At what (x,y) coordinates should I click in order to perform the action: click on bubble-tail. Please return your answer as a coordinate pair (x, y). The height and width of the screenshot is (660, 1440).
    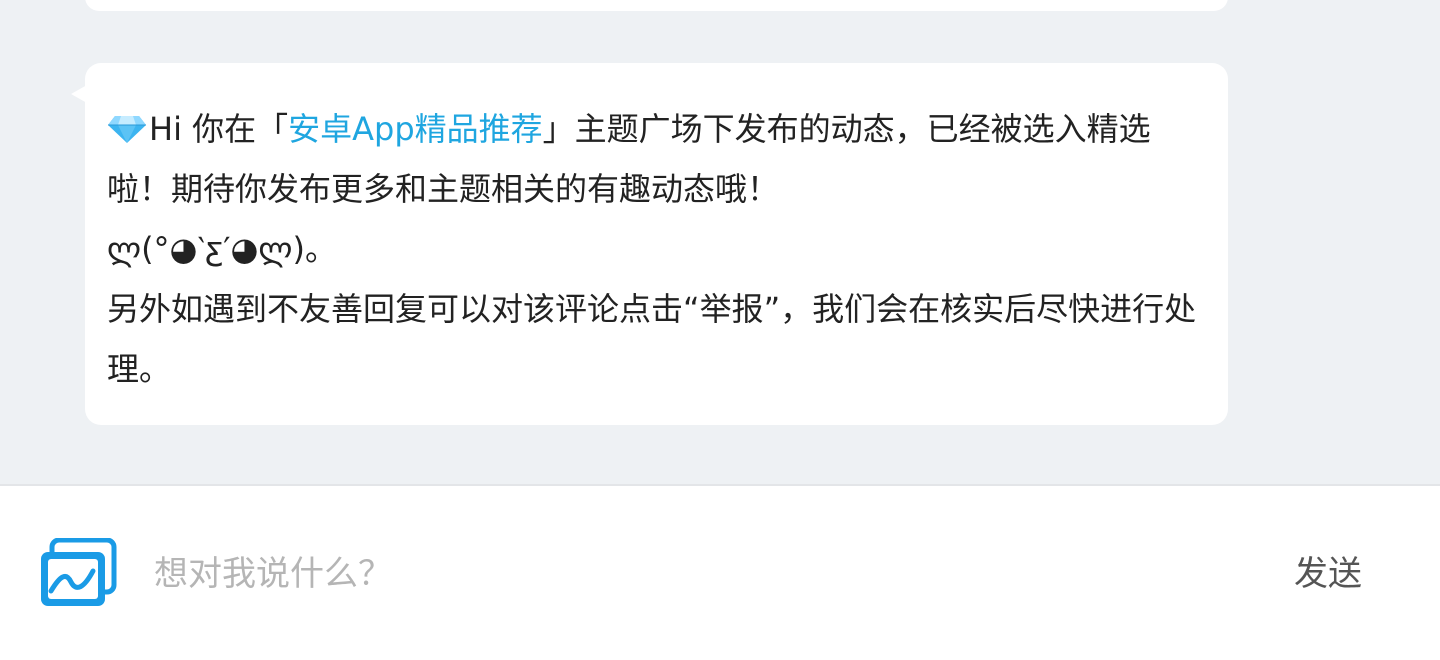
    Looking at the image, I should click on (79, 94).